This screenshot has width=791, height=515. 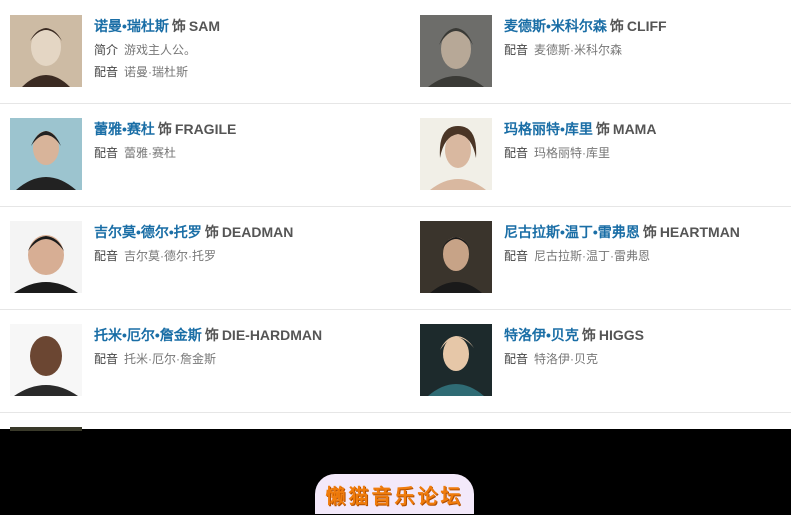 I want to click on forum-logo: 懒猫音乐论坛, so click(x=394, y=494).